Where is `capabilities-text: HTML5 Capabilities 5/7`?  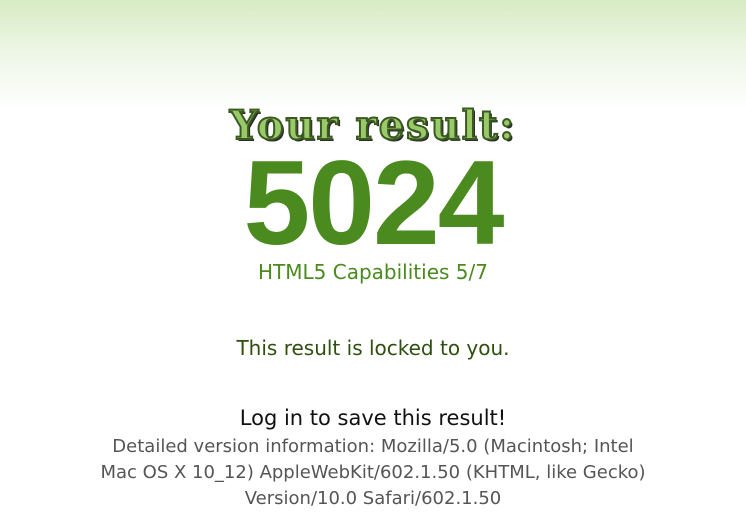
capabilities-text: HTML5 Capabilities 5/7 is located at coordinates (373, 272).